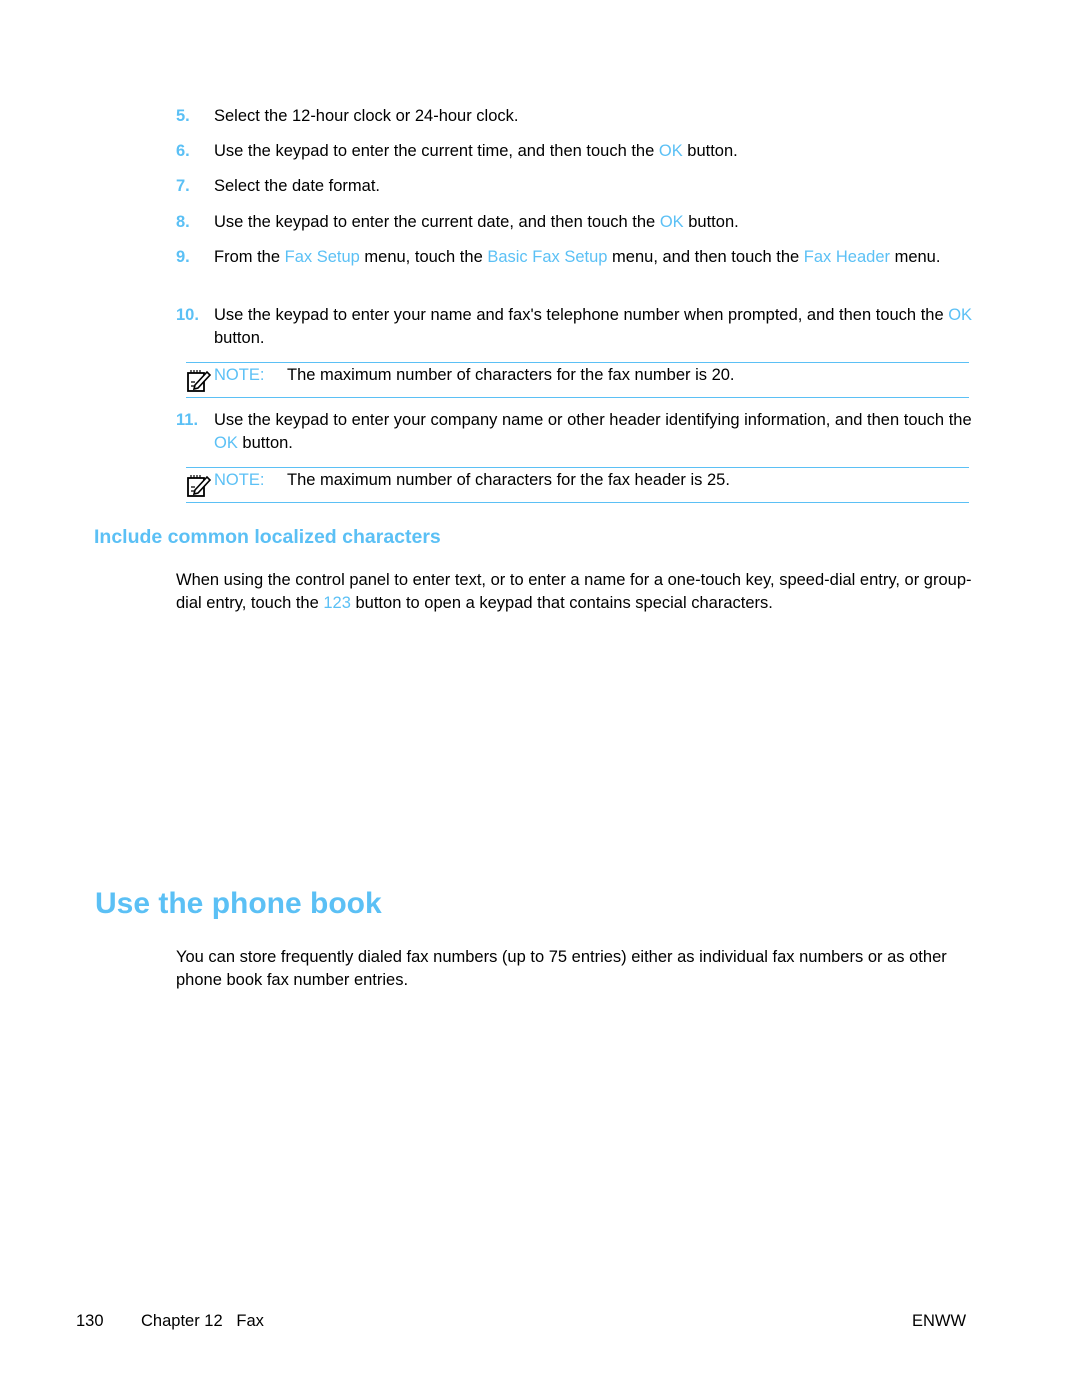 This screenshot has width=1080, height=1397. Describe the element at coordinates (183, 116) in the screenshot. I see `step-number: 5.` at that location.